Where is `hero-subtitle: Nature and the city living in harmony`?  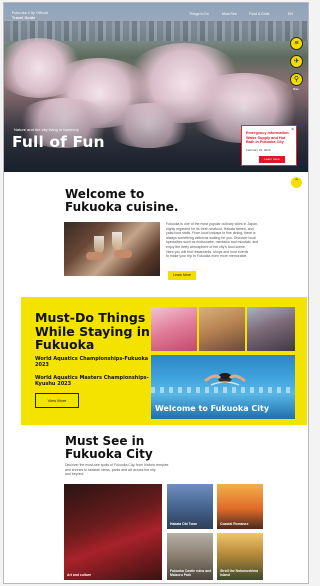 hero-subtitle: Nature and the city living in harmony is located at coordinates (46, 129).